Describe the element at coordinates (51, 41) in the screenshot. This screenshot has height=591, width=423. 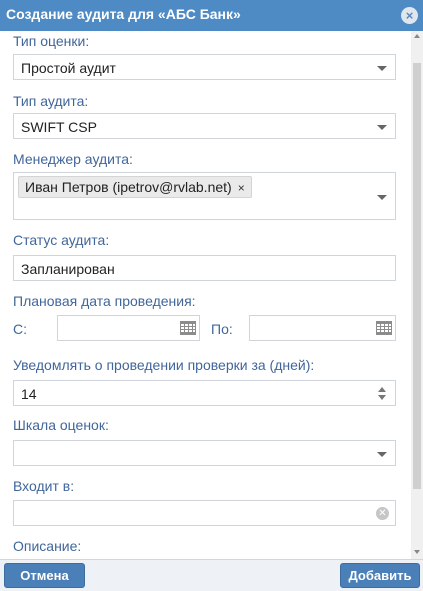
I see `assessment-type-label: Тип оценки:` at that location.